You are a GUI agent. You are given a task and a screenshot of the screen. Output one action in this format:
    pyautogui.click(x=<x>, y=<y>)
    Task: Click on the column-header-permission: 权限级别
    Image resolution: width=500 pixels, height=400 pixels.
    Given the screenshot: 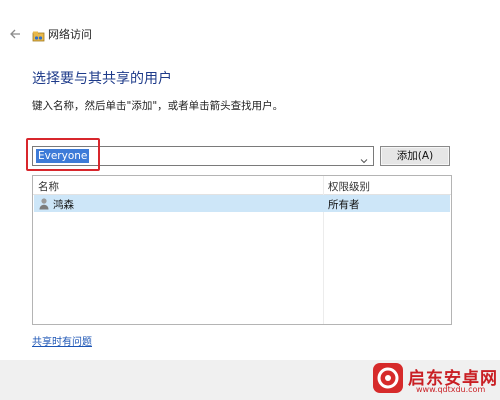 What is the action you would take?
    pyautogui.click(x=349, y=186)
    